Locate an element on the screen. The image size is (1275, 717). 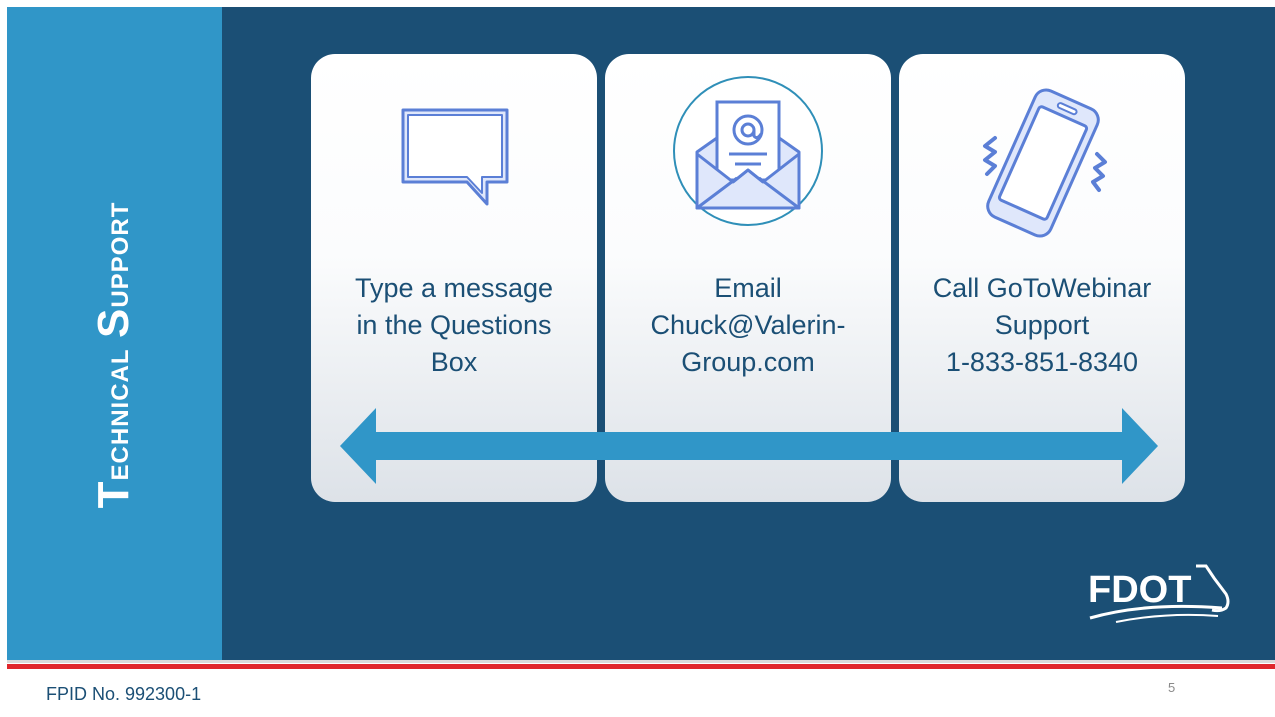
title-word-1: echnical is located at coordinates (117, 409).